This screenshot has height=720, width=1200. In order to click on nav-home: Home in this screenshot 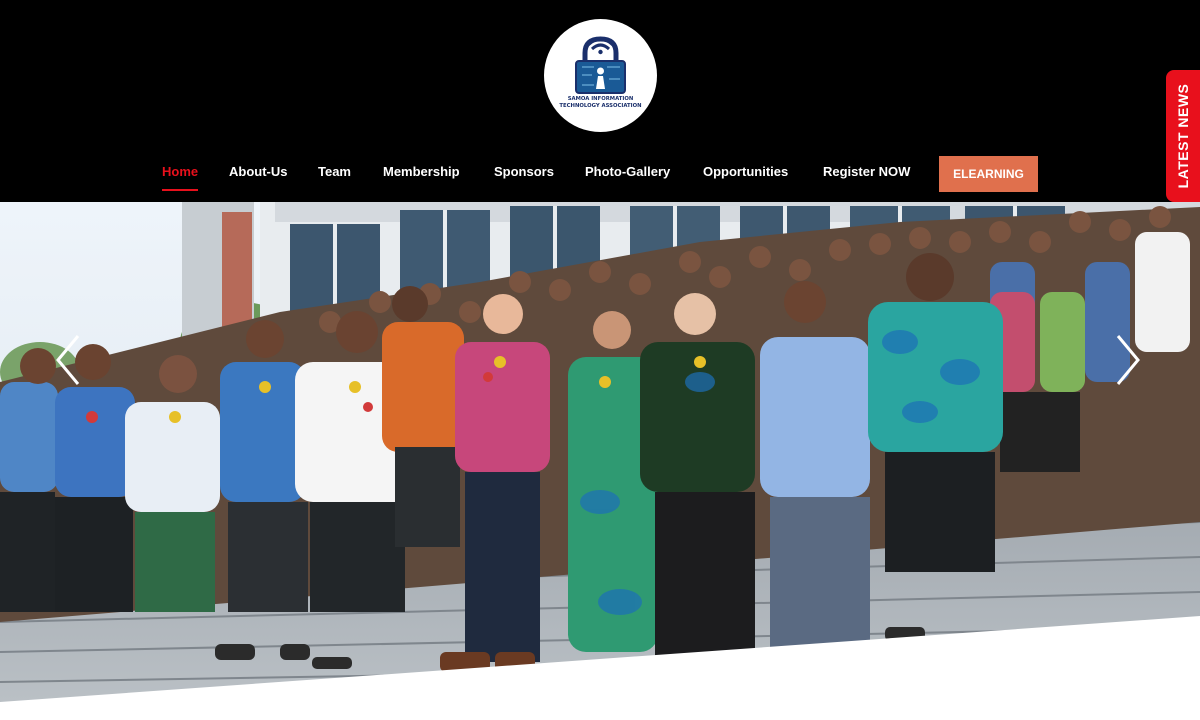, I will do `click(180, 174)`.